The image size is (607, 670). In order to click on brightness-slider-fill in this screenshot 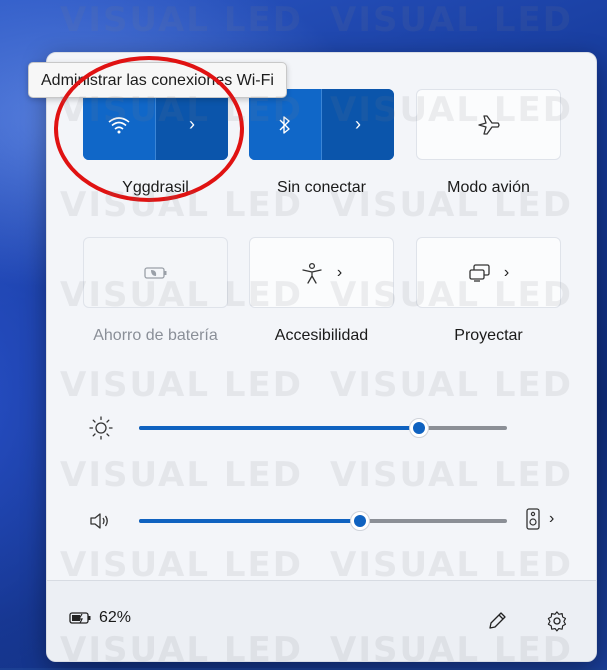, I will do `click(279, 428)`.